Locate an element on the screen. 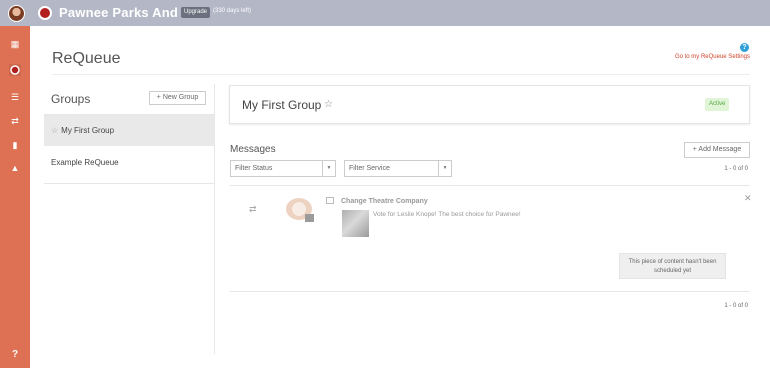  avatar is located at coordinates (16, 13).